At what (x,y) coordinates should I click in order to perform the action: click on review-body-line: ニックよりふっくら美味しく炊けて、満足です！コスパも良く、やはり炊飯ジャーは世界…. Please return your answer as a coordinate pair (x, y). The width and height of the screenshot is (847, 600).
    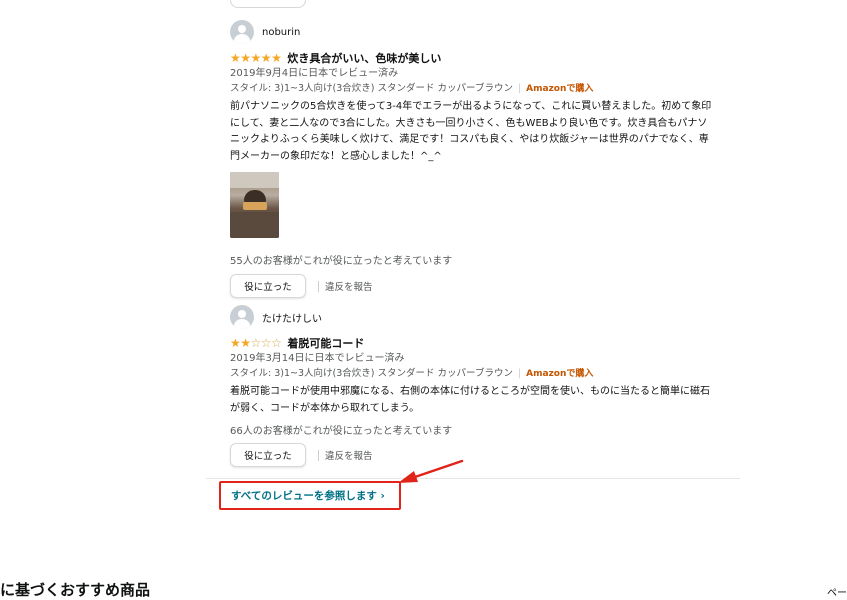
    Looking at the image, I should click on (469, 139).